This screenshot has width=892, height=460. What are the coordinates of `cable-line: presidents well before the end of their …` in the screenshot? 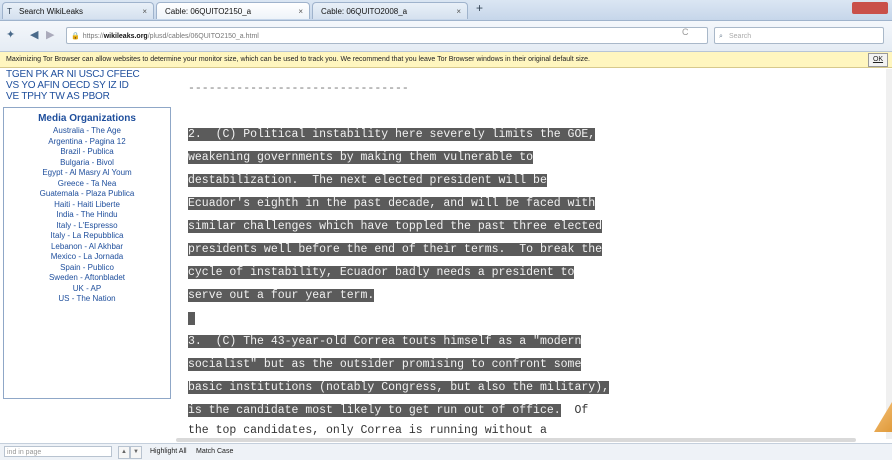 It's located at (395, 249).